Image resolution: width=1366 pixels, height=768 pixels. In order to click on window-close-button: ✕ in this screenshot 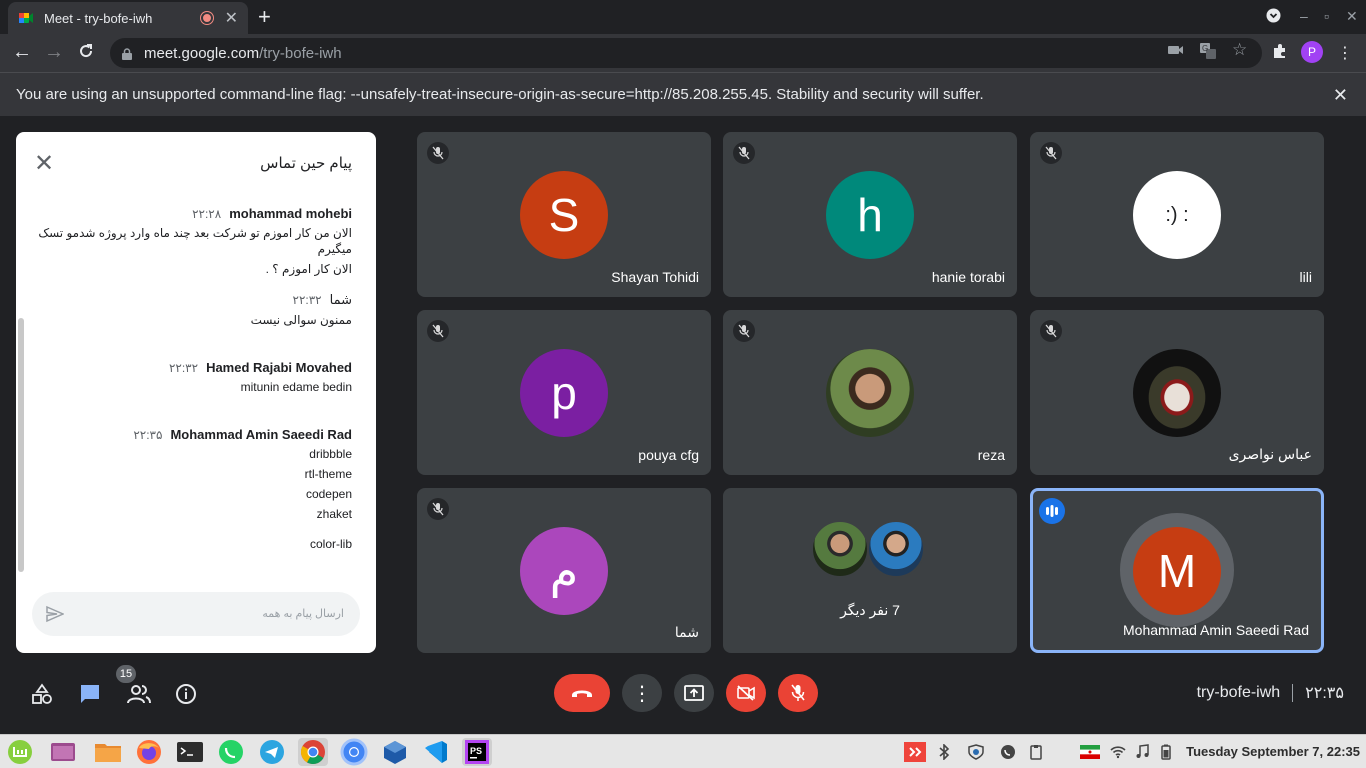, I will do `click(1352, 16)`.